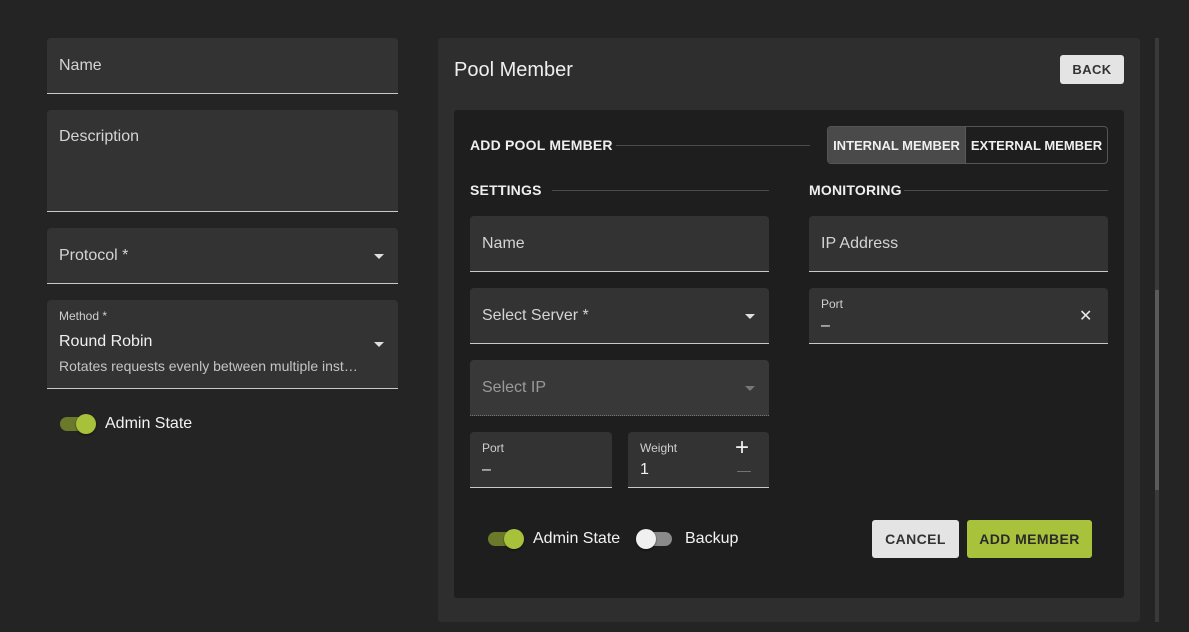 The image size is (1189, 632). I want to click on member-port-value: –, so click(486, 469).